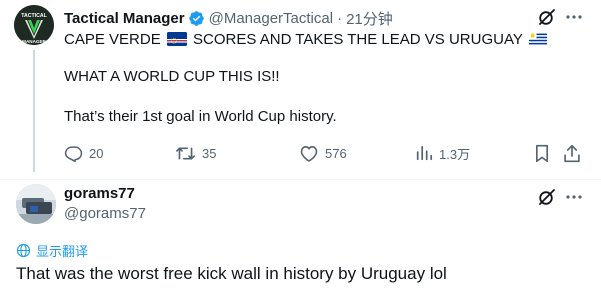  What do you see at coordinates (323, 153) in the screenshot?
I see `like-button: 576` at bounding box center [323, 153].